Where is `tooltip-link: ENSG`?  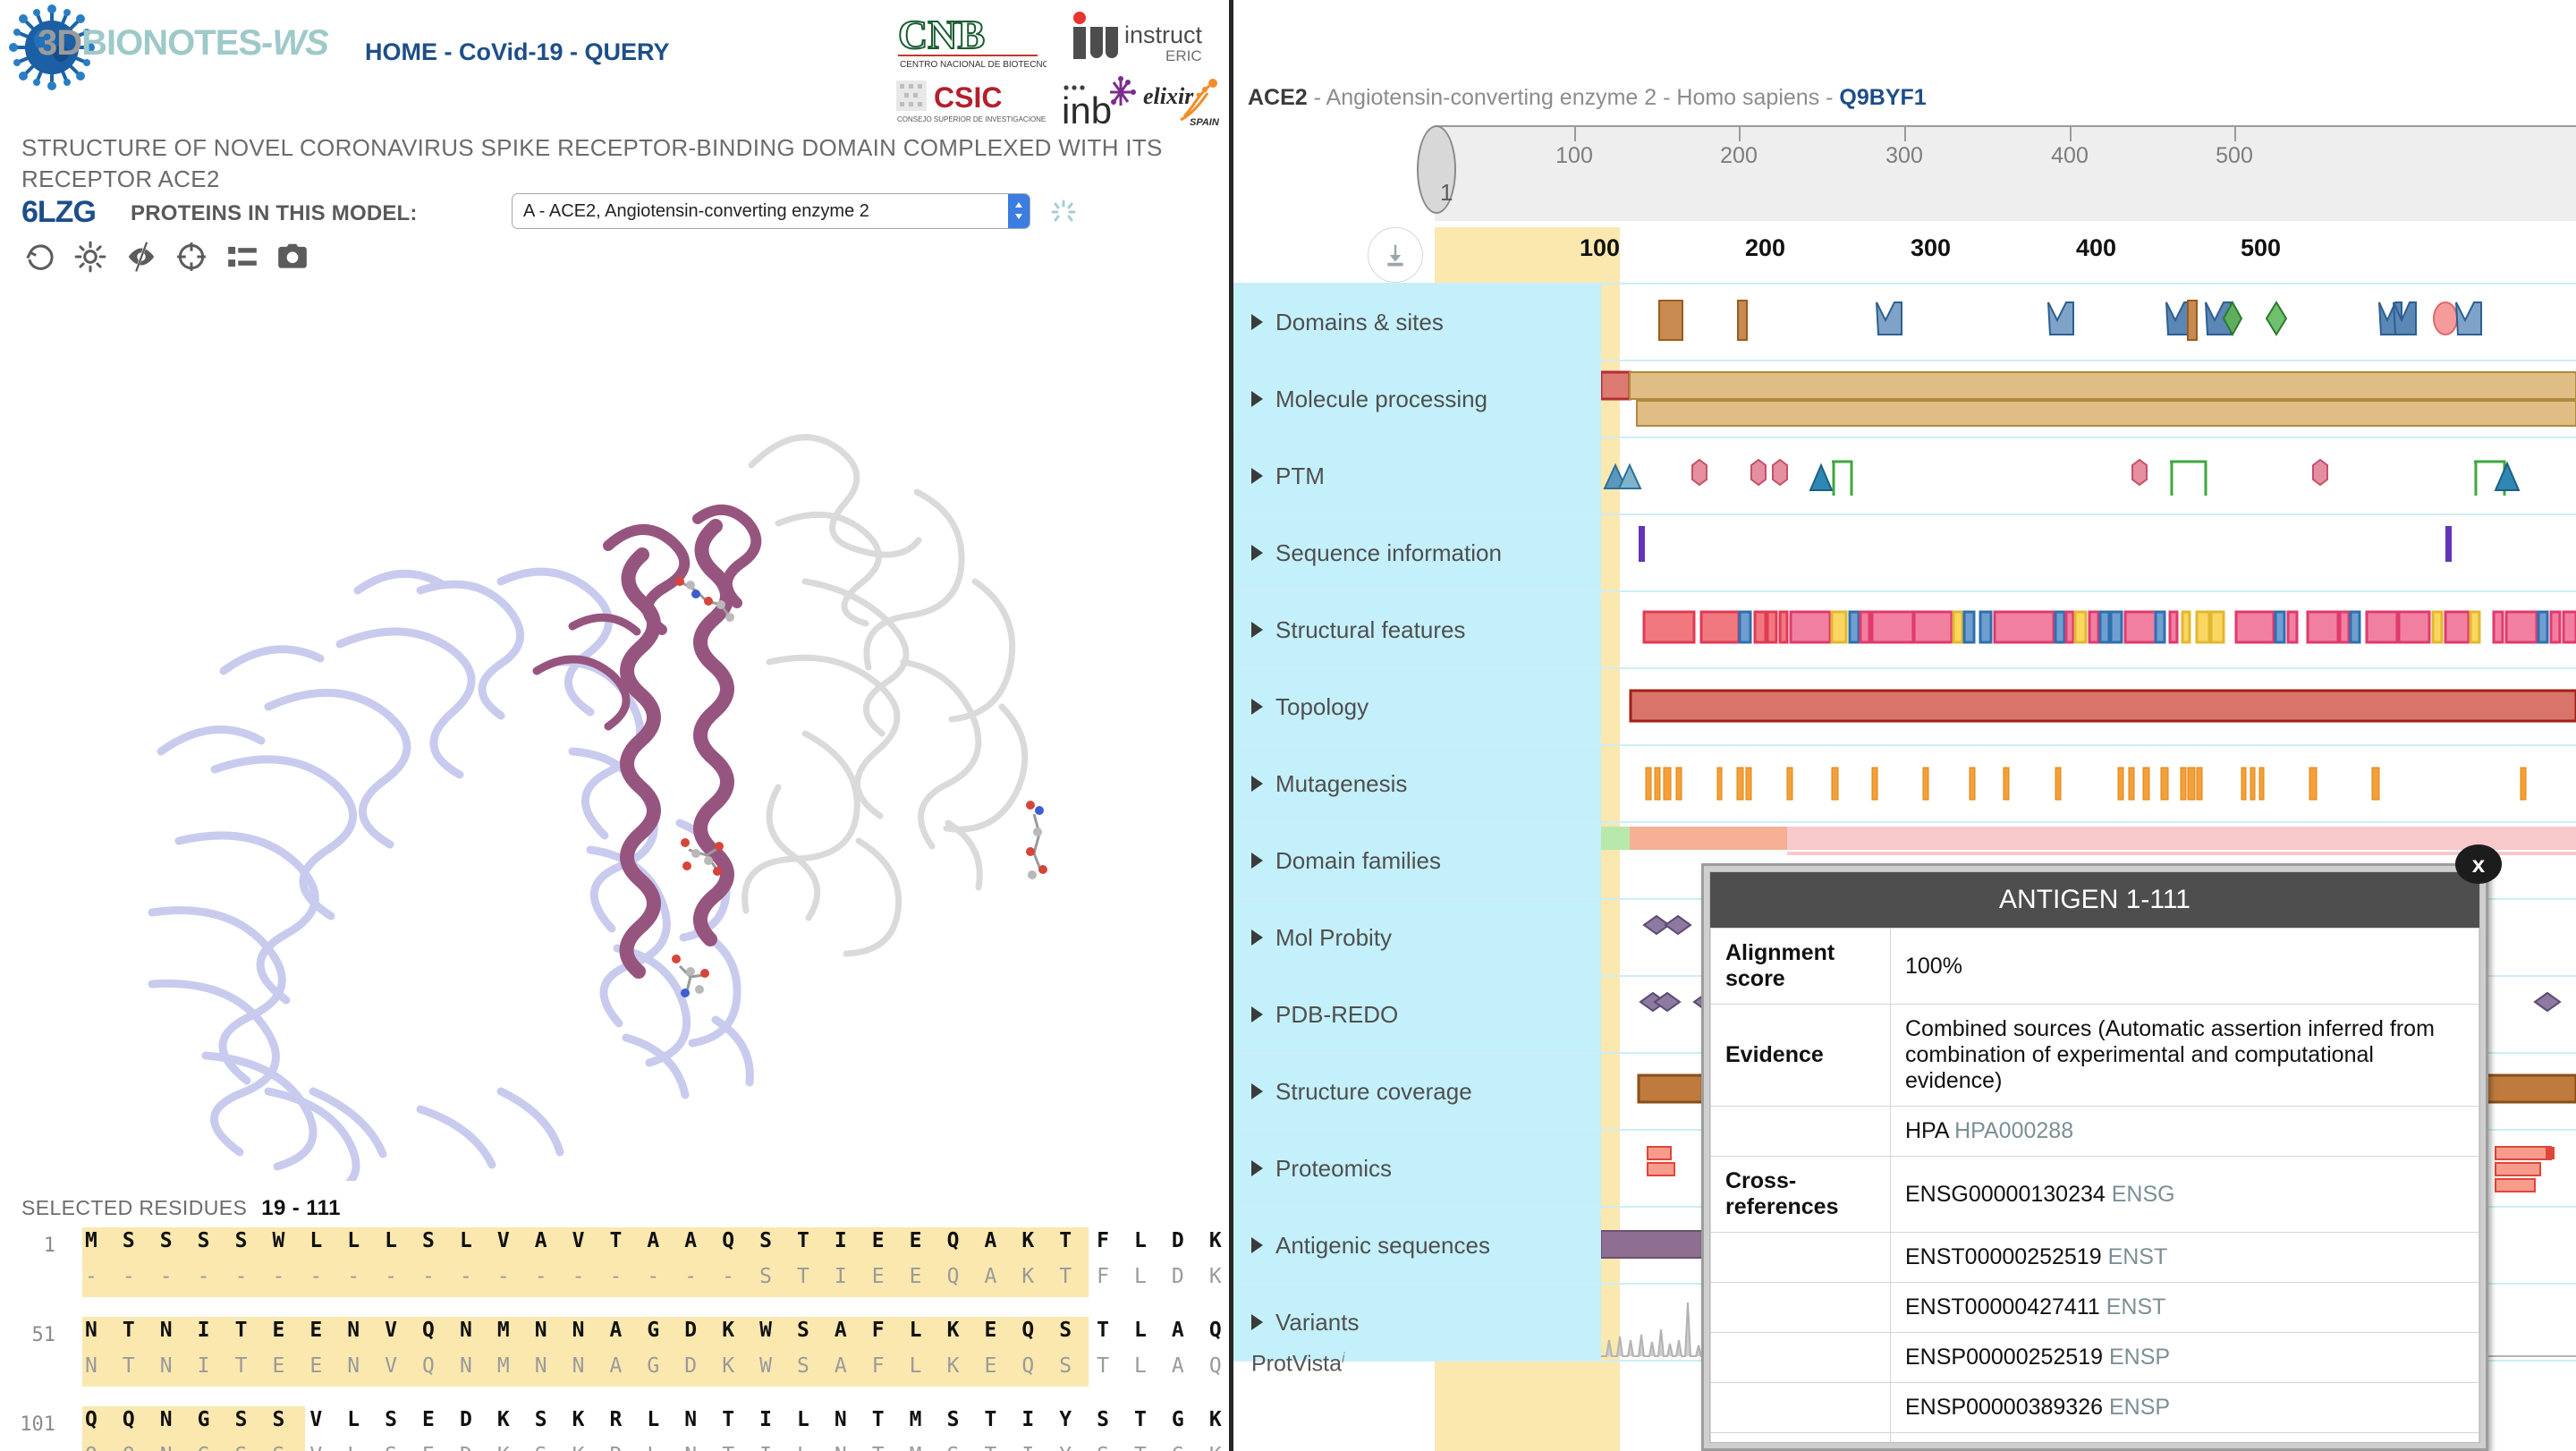
tooltip-link: ENSG is located at coordinates (2143, 1194).